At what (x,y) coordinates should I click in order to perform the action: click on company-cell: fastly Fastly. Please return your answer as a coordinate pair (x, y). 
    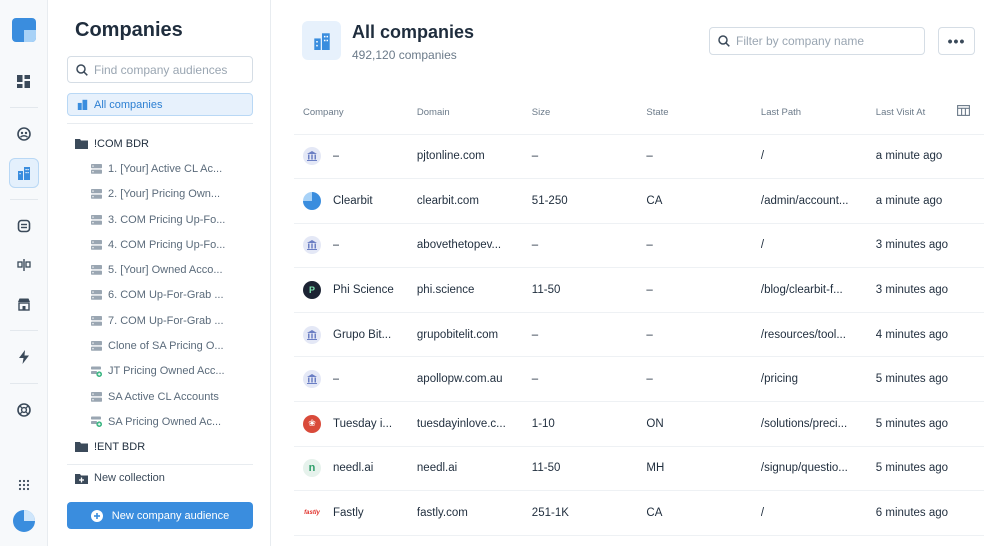
    Looking at the image, I should click on (351, 513).